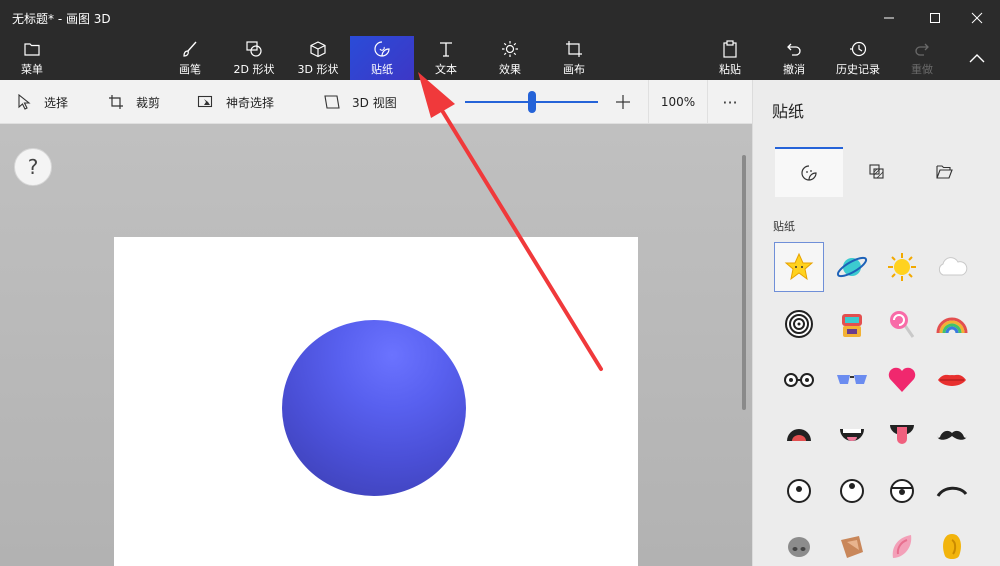  I want to click on select-tool: 选择, so click(41, 102).